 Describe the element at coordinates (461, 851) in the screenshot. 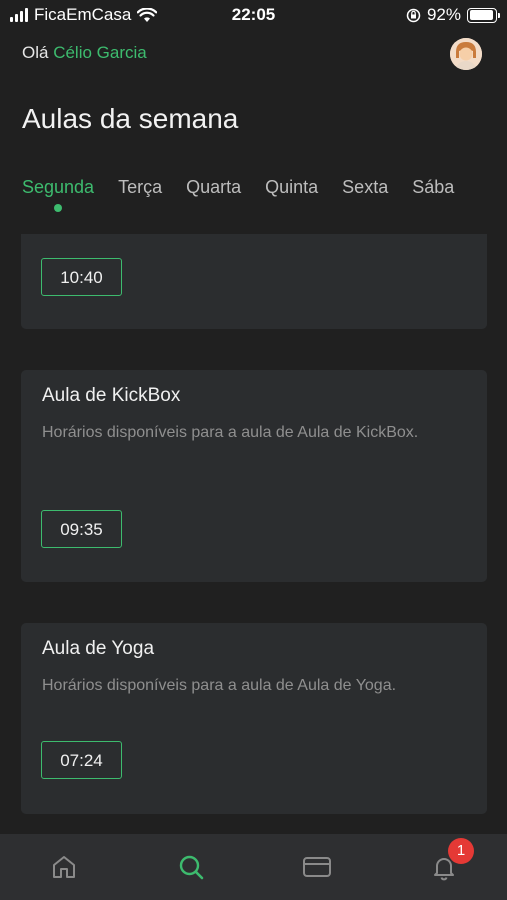

I see `notification-badge: 1` at that location.